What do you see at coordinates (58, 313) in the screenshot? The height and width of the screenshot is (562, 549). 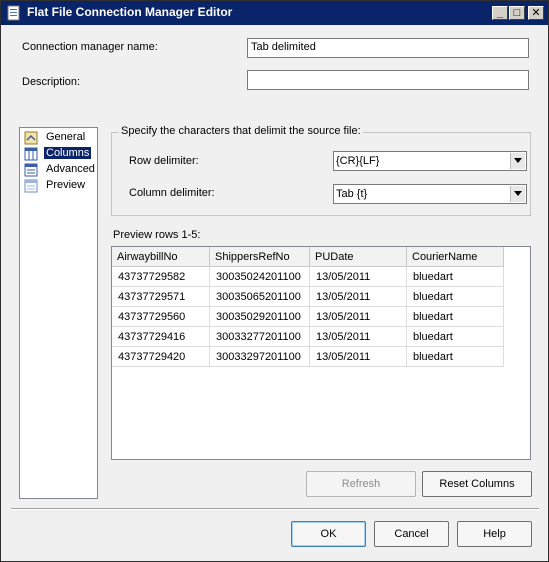 I see `page-navigation: General Columns Advanced Preview` at bounding box center [58, 313].